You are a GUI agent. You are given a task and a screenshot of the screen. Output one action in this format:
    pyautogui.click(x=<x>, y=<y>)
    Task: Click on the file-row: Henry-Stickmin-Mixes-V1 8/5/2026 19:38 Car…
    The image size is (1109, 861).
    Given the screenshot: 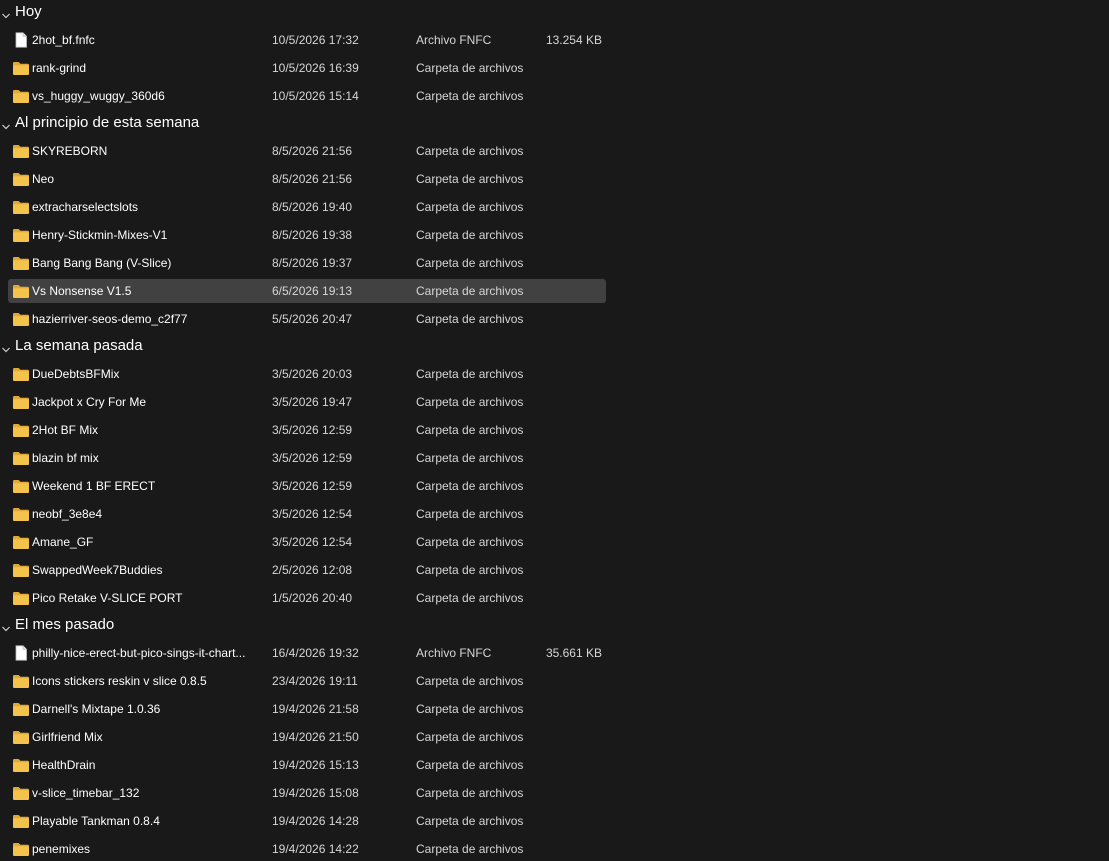 What is the action you would take?
    pyautogui.click(x=307, y=235)
    